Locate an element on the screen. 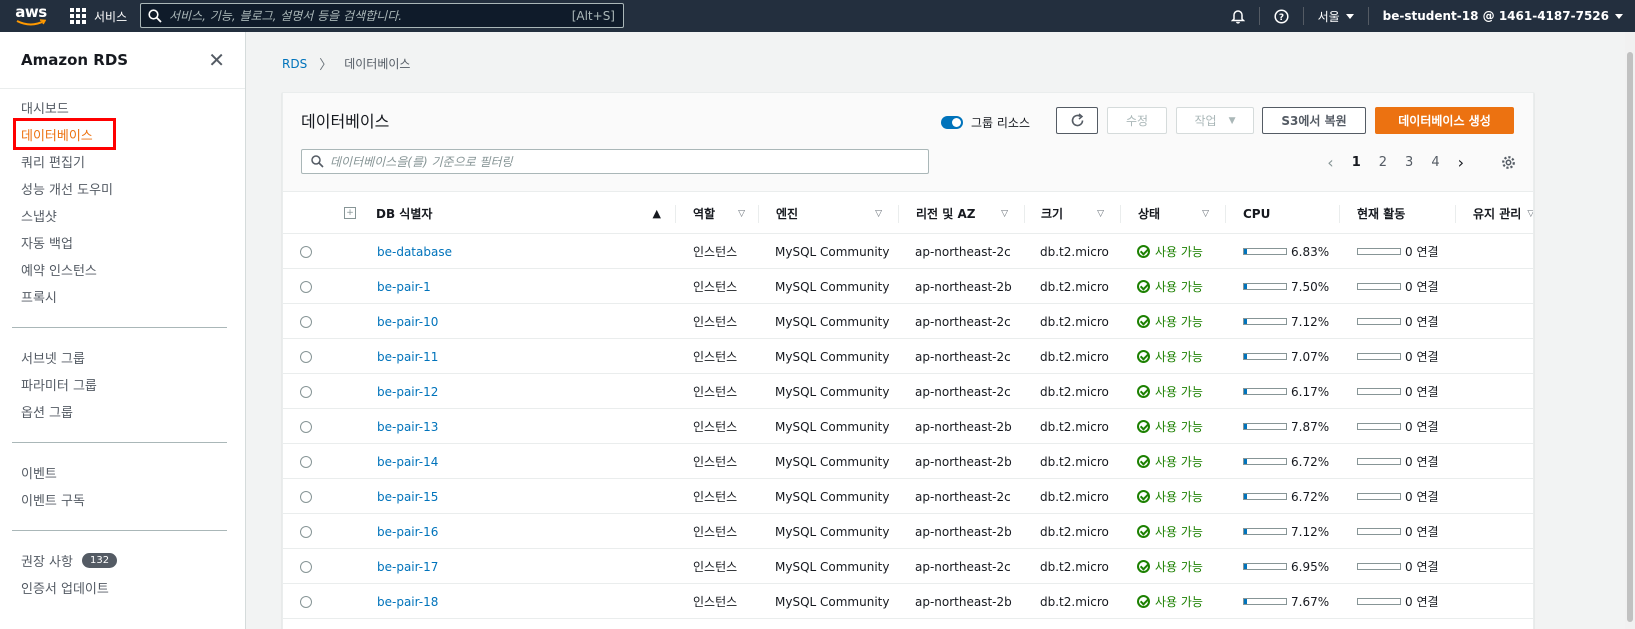 The height and width of the screenshot is (629, 1635). db-identifier-link: be-pair-1 is located at coordinates (404, 287).